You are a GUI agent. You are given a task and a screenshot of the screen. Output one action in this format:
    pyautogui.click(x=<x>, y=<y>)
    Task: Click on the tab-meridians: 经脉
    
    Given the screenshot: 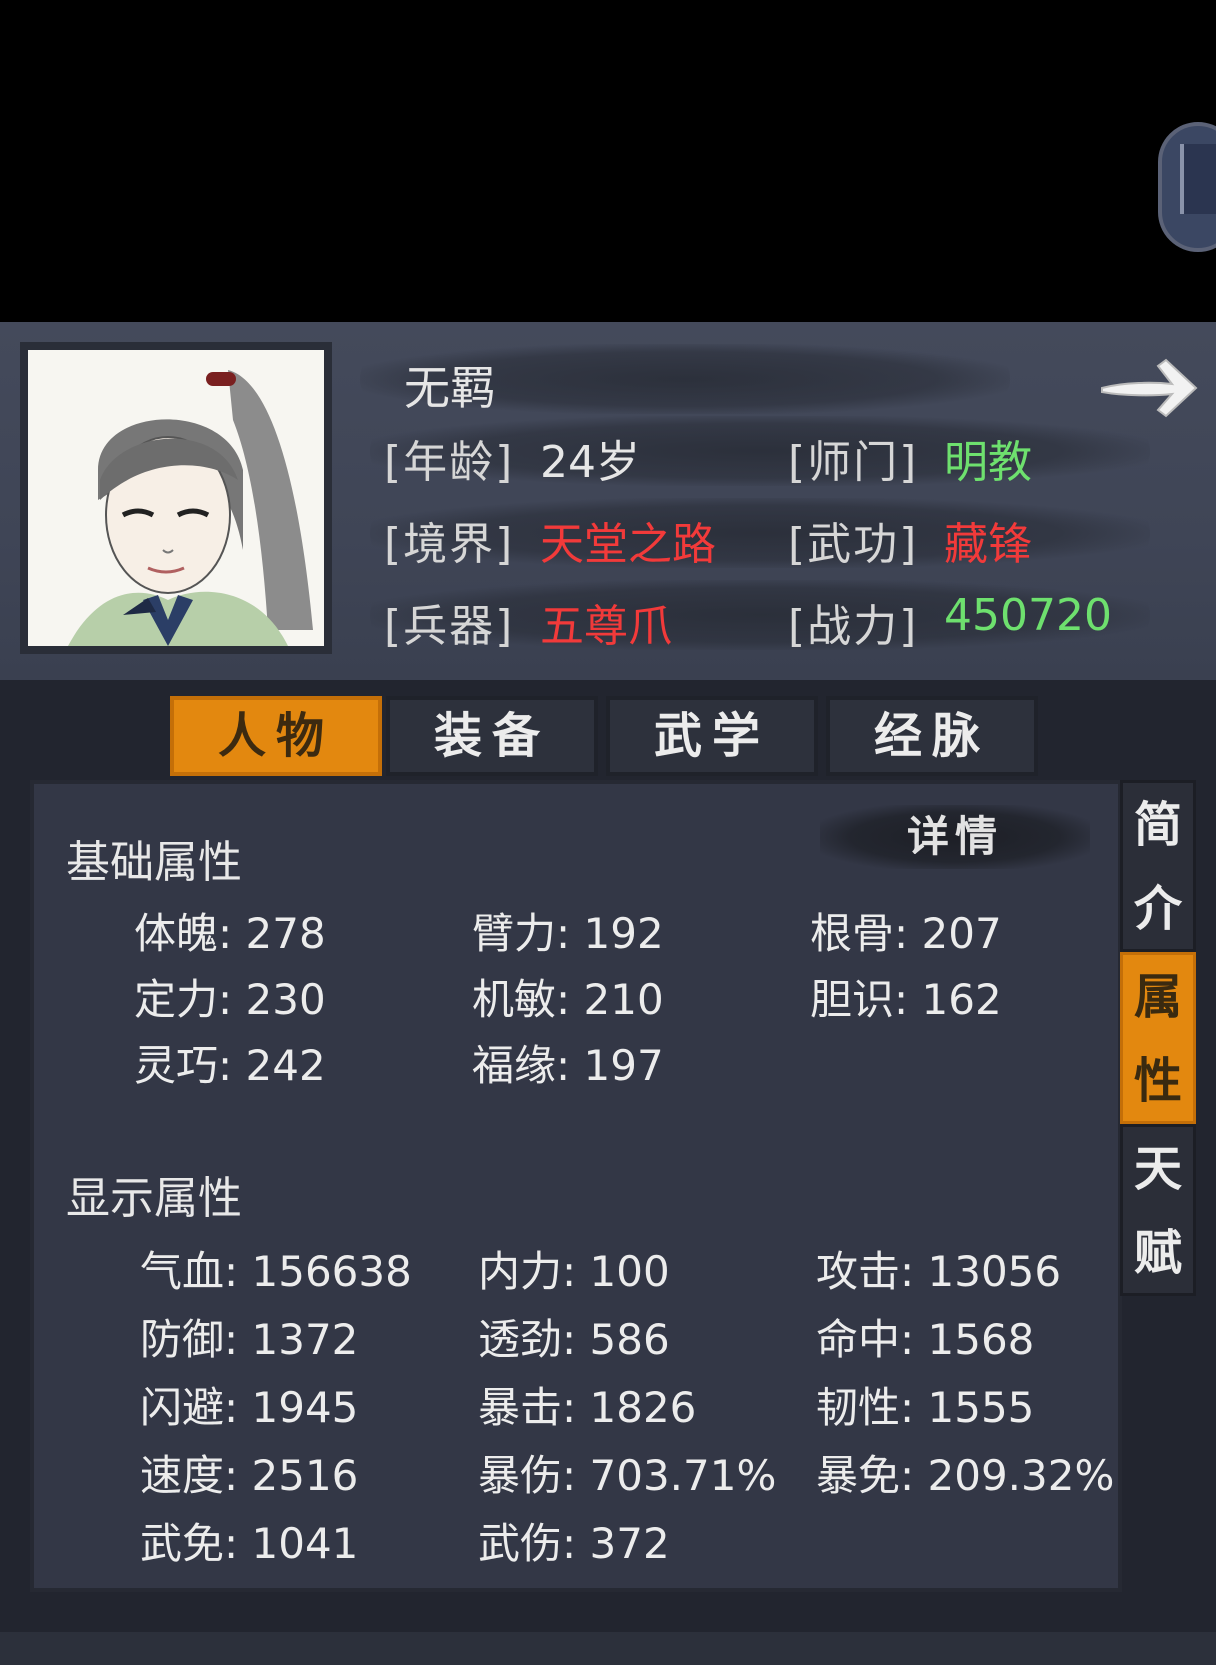 What is the action you would take?
    pyautogui.click(x=932, y=736)
    